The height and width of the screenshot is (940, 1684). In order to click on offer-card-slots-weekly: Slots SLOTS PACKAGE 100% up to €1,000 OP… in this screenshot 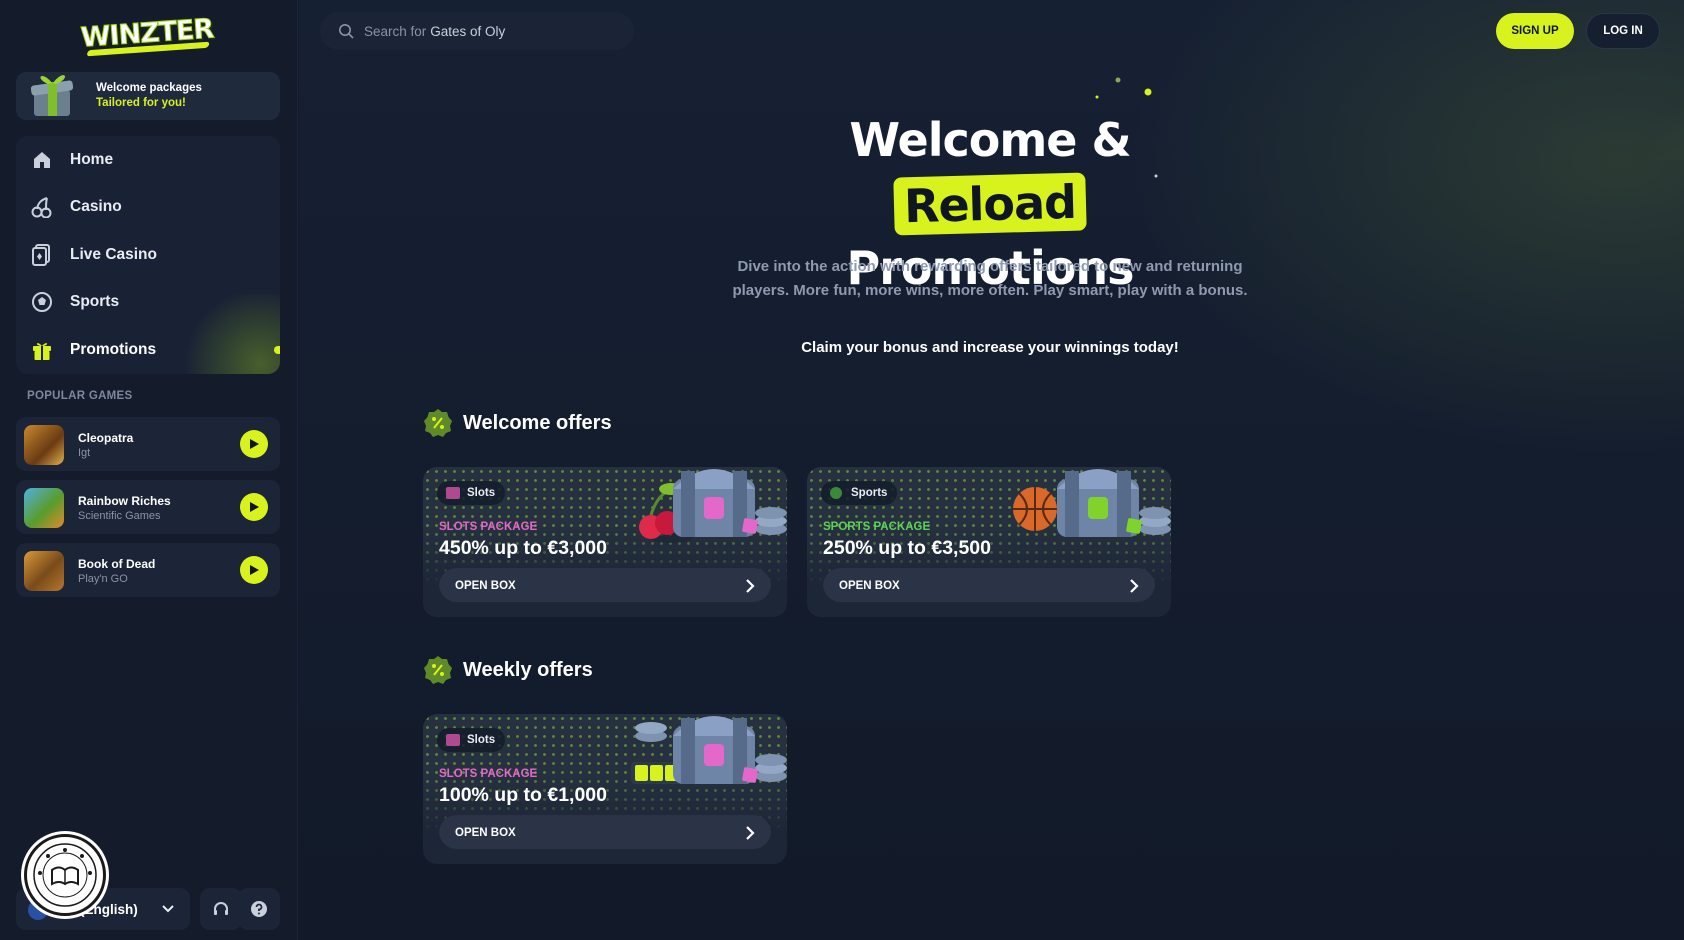, I will do `click(605, 789)`.